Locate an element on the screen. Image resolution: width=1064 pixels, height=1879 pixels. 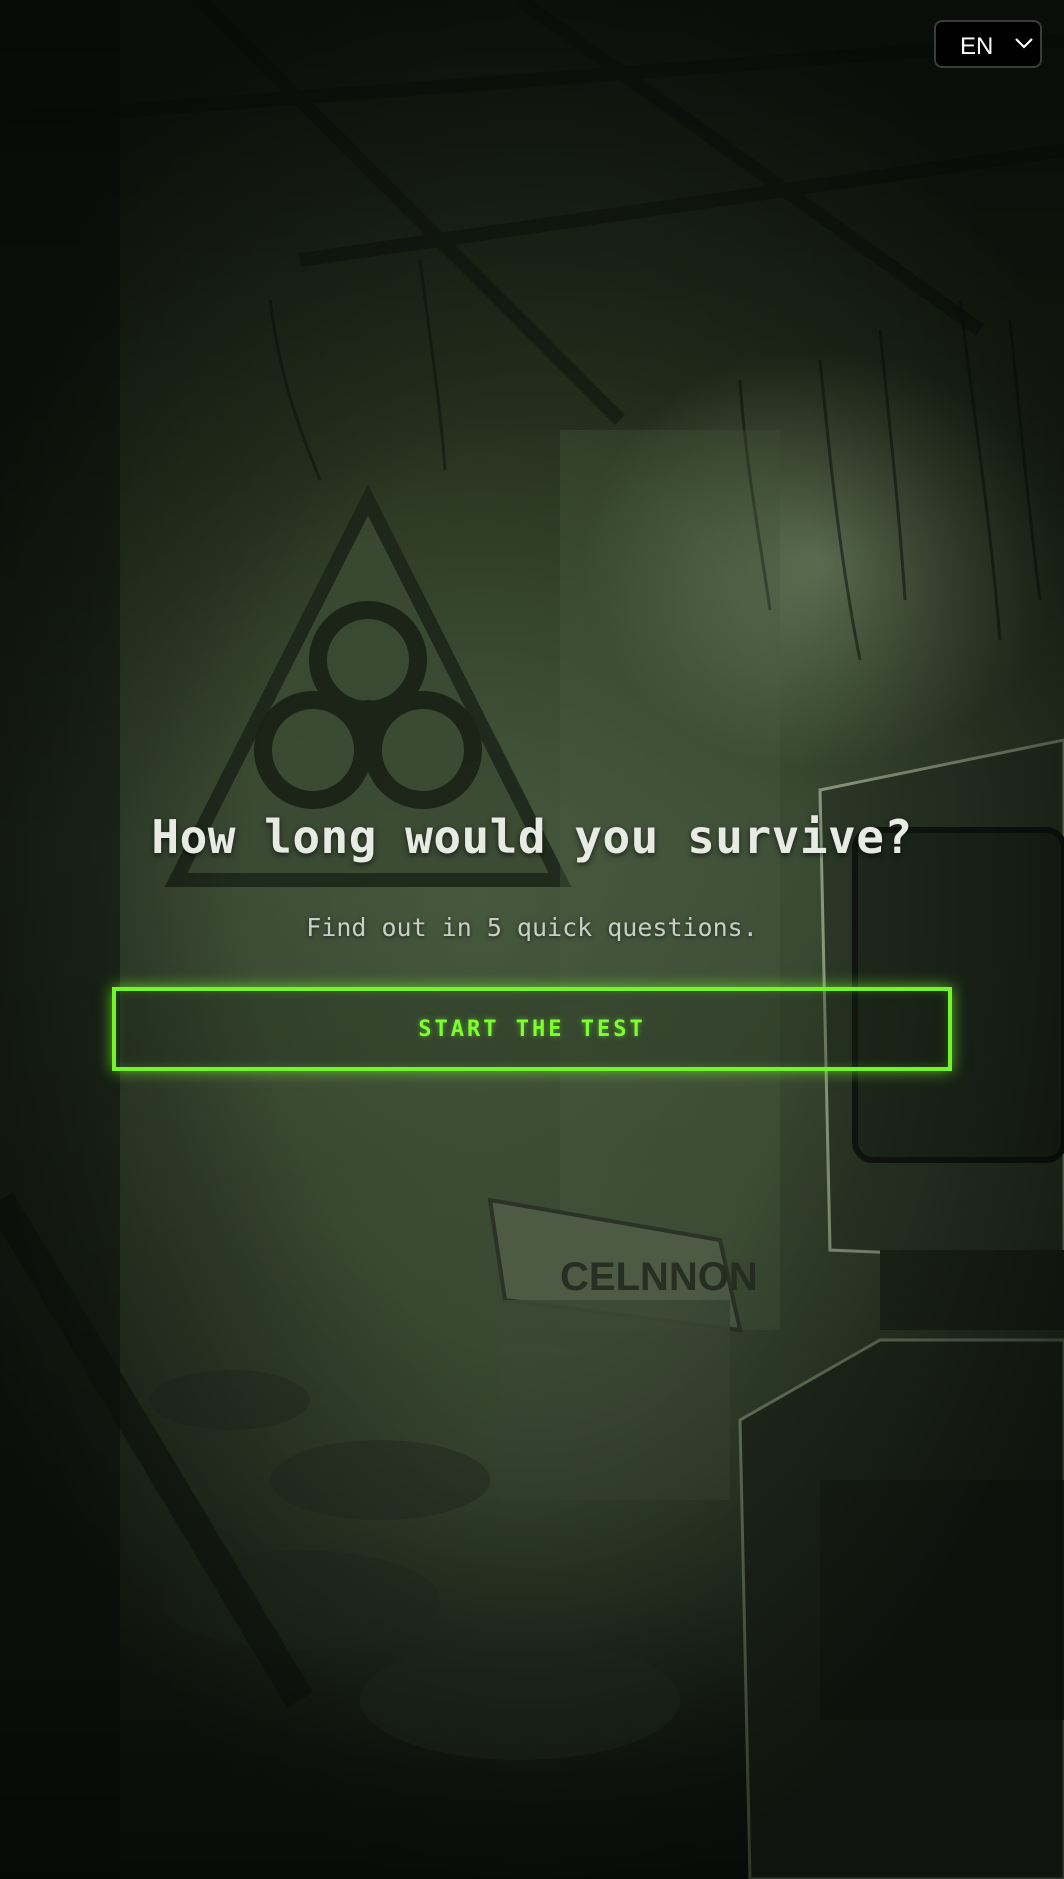
start-test-button: START THE TEST is located at coordinates (532, 1029).